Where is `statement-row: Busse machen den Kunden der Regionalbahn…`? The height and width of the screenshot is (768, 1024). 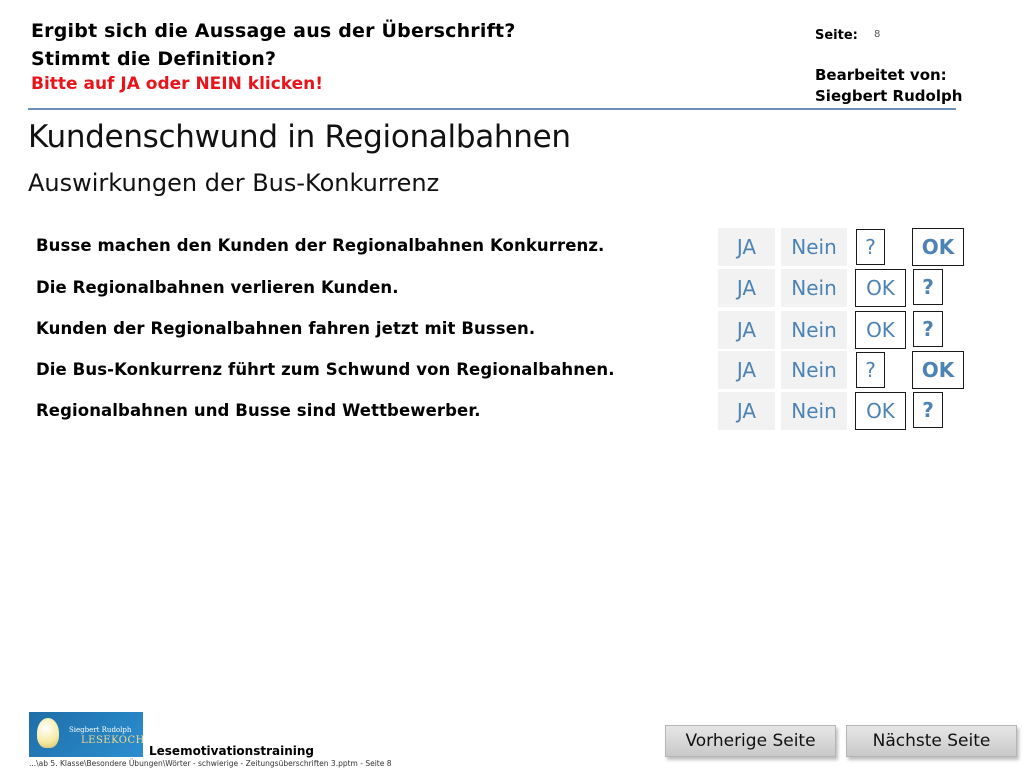 statement-row: Busse machen den Kunden der Regionalbahn… is located at coordinates (512, 248).